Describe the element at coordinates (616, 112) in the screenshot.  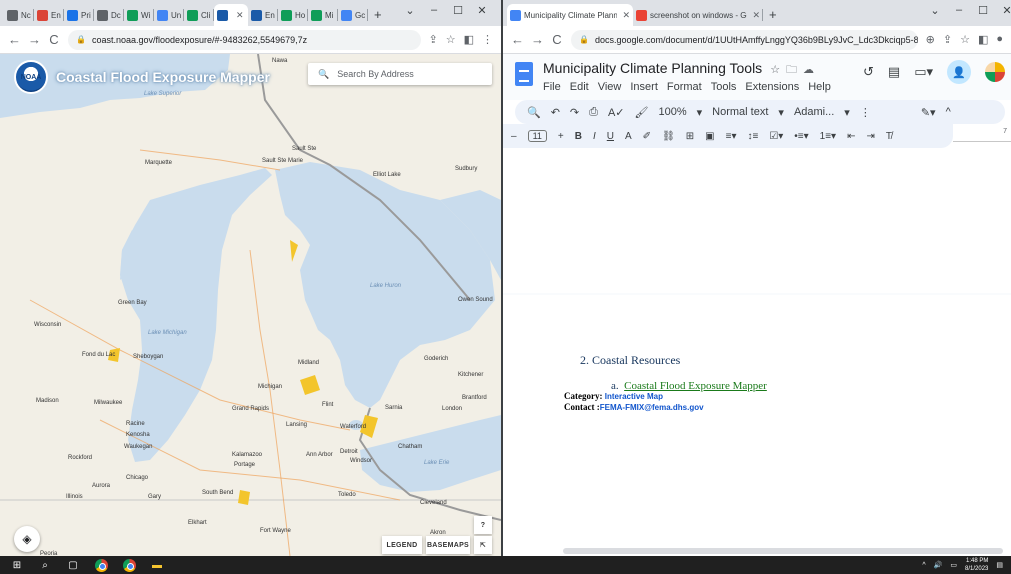
I see `spellcheck-icon: A✓` at that location.